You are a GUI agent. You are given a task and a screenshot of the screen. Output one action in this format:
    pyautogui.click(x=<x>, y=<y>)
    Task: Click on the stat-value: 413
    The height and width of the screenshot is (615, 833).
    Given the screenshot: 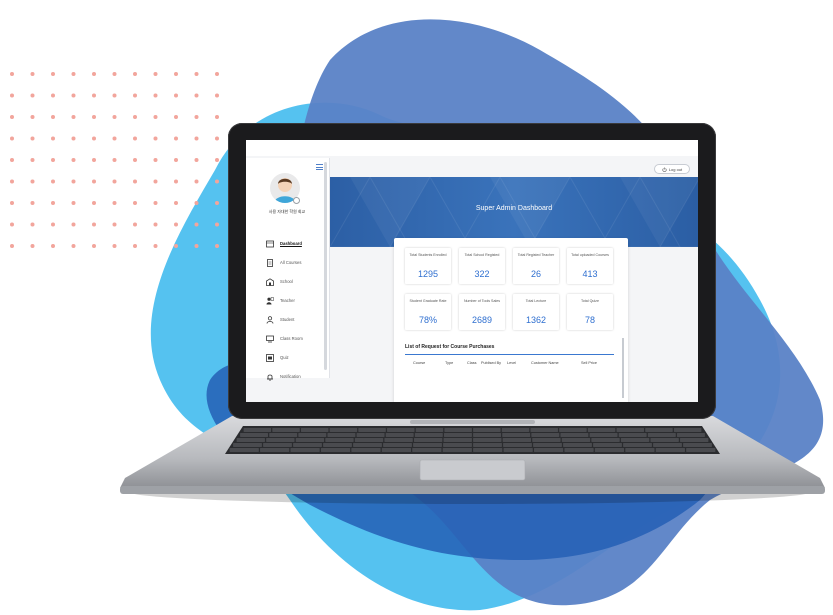 What is the action you would take?
    pyautogui.click(x=590, y=274)
    